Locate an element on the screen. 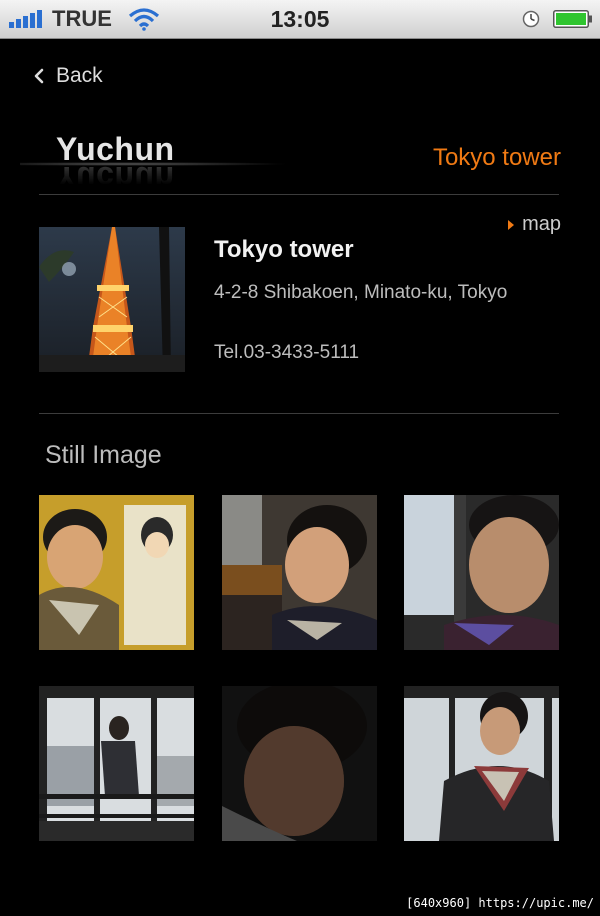 Image resolution: width=600 pixels, height=916 pixels. battery-icon is located at coordinates (572, 19).